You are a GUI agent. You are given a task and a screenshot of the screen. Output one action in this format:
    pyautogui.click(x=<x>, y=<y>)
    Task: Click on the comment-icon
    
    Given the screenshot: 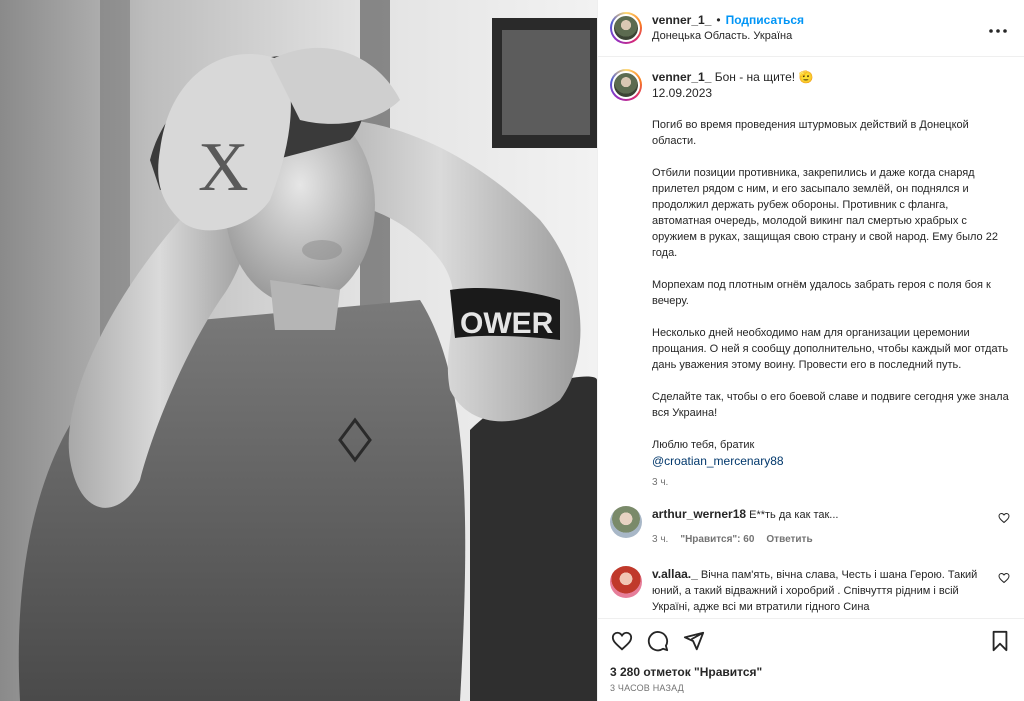 What is the action you would take?
    pyautogui.click(x=658, y=640)
    